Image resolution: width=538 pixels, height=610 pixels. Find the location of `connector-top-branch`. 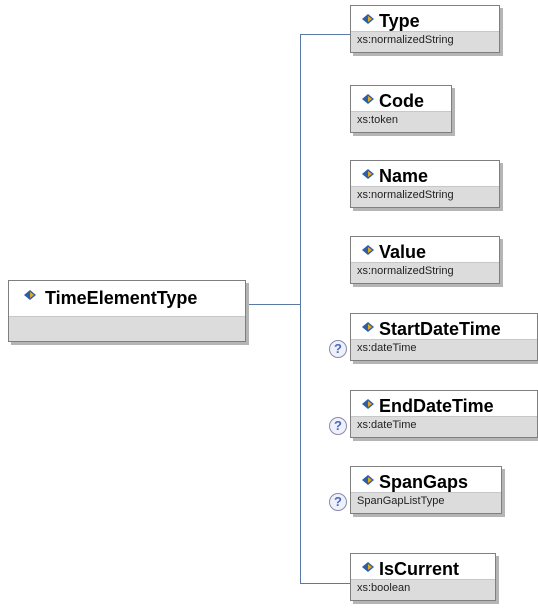

connector-top-branch is located at coordinates (325, 34).